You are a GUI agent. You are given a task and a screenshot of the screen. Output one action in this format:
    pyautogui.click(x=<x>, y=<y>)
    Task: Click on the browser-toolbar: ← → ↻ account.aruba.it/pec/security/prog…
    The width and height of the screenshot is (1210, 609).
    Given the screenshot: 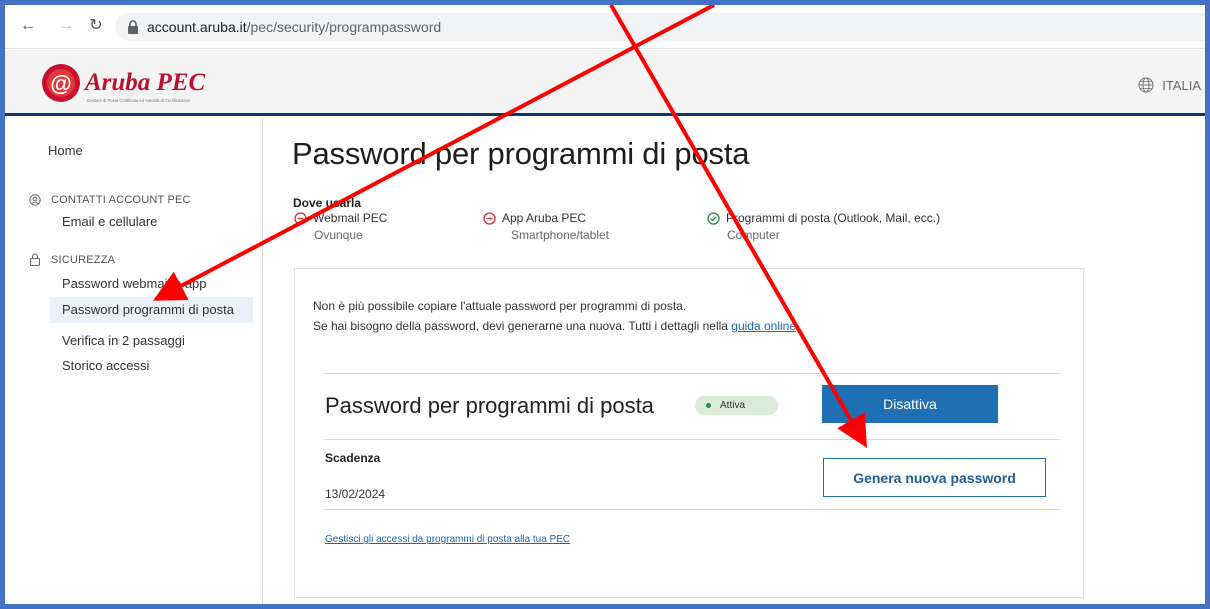 What is the action you would take?
    pyautogui.click(x=605, y=27)
    